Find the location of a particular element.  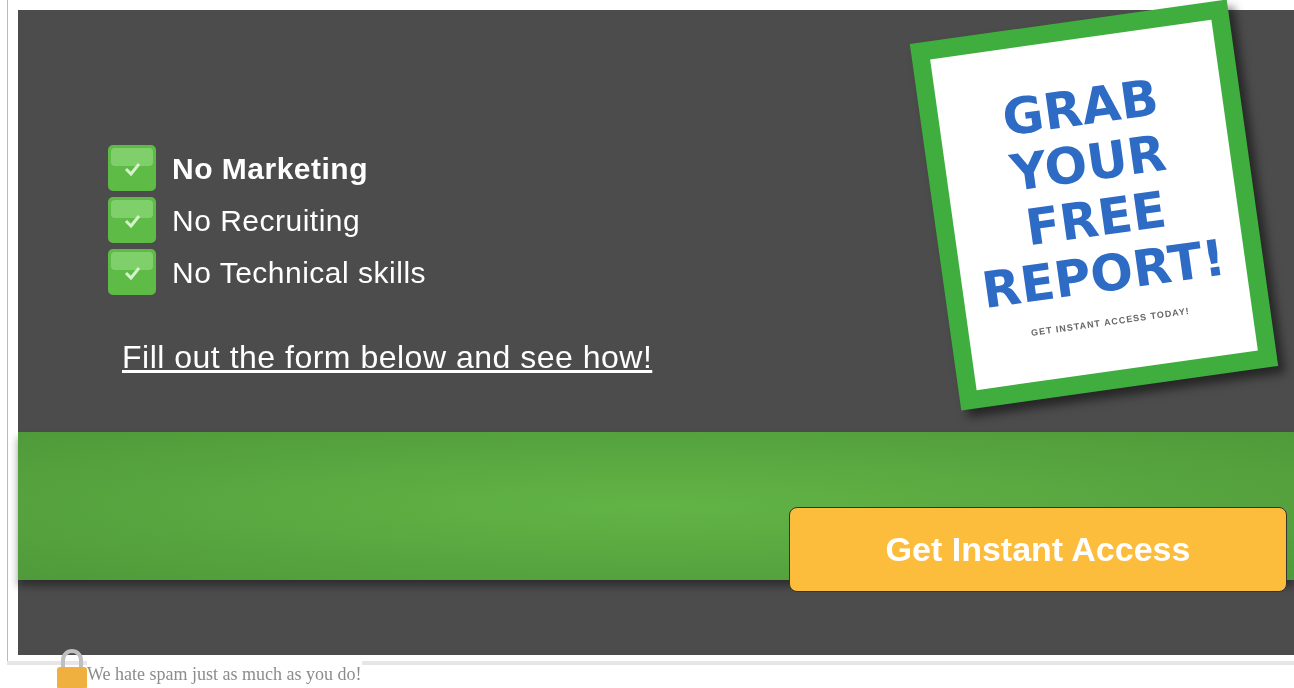

benefit-text: No Technical skills is located at coordinates (299, 272).